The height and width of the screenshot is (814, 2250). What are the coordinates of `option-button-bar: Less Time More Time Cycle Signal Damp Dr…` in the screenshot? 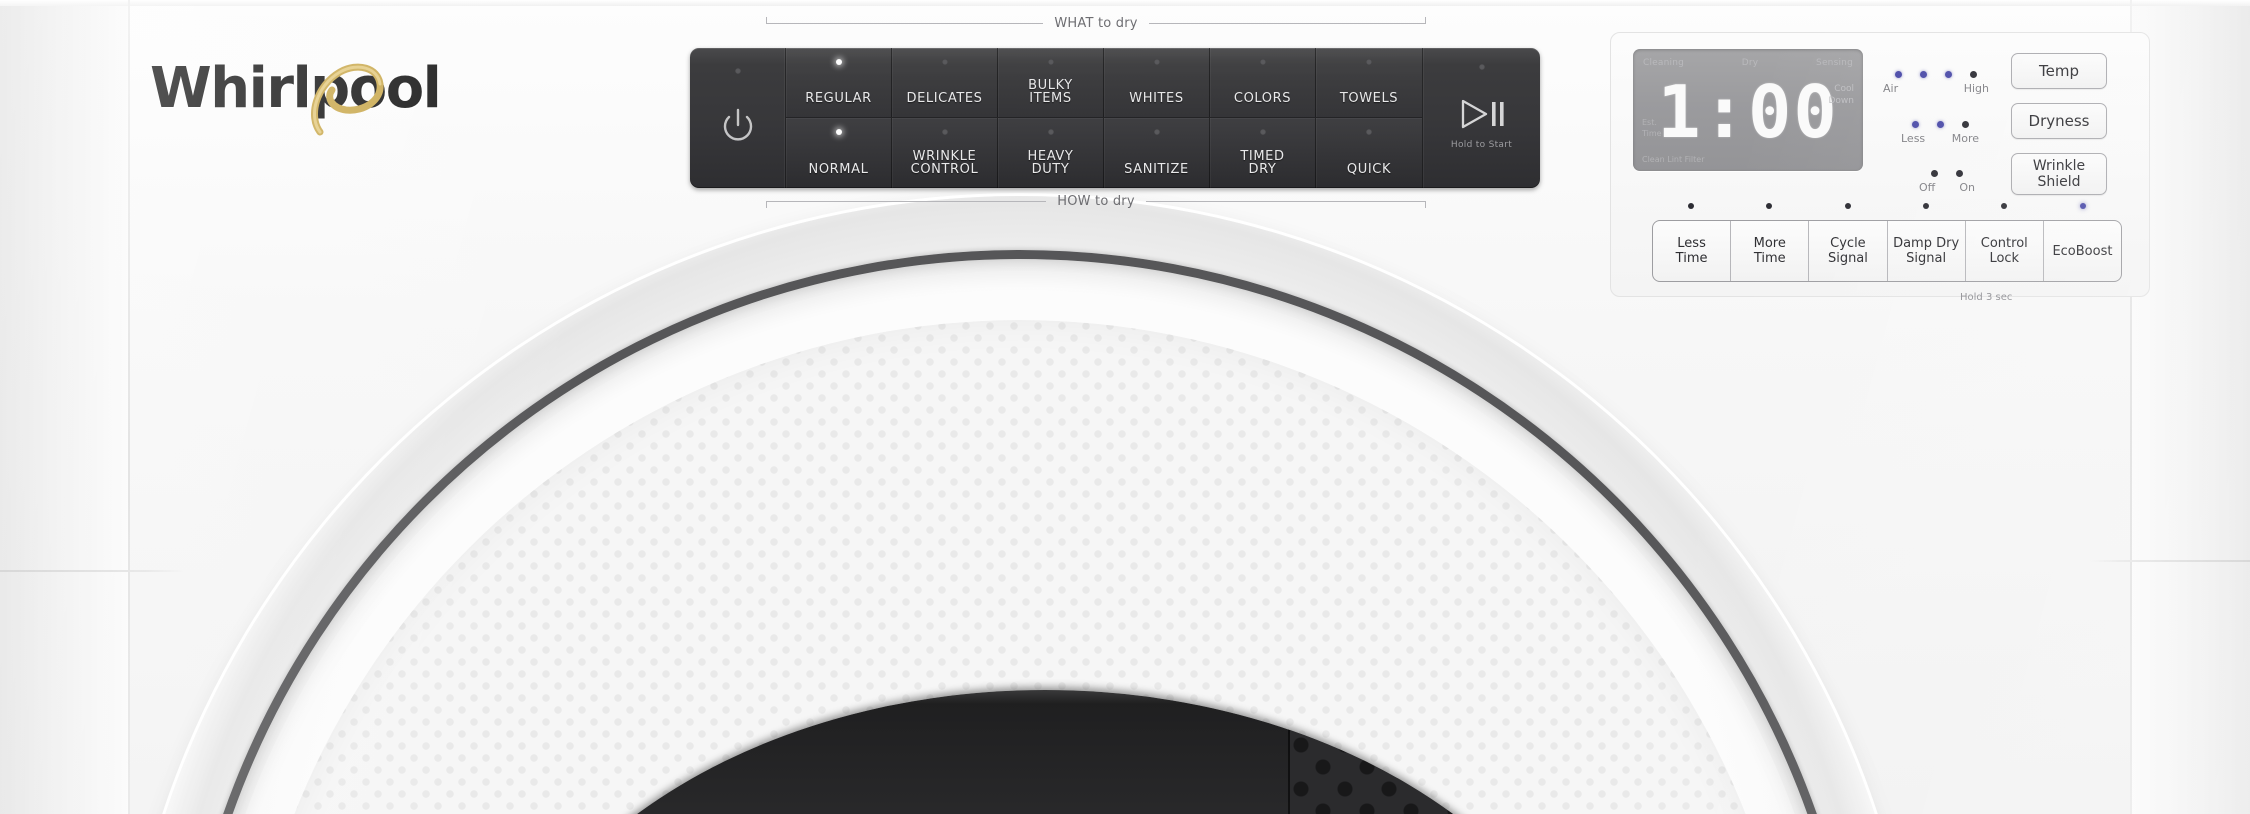 It's located at (1887, 251).